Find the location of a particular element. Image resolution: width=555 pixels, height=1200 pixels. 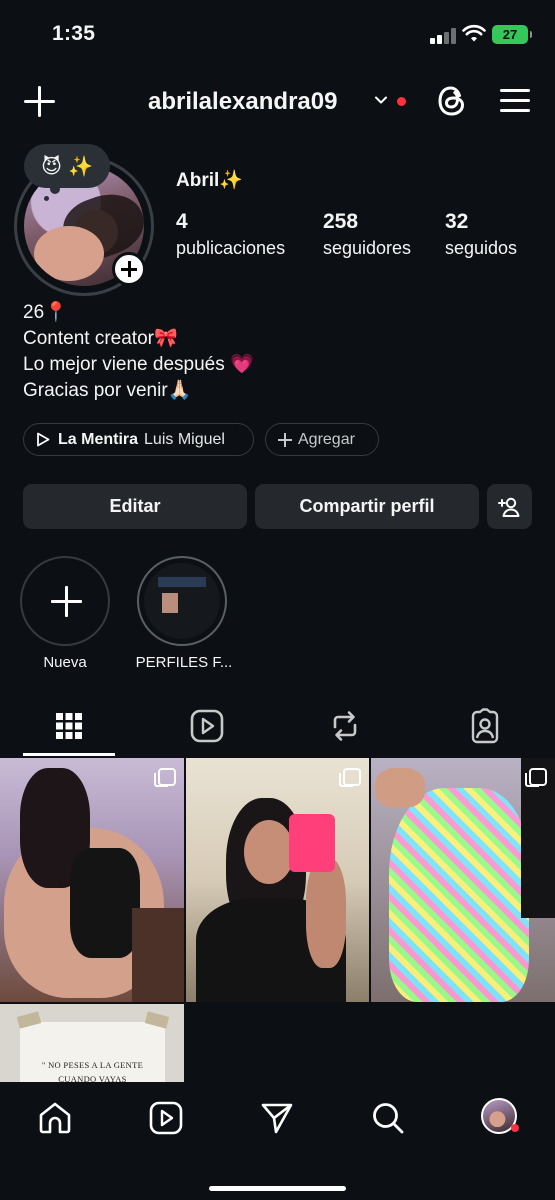

status-bar: 1:35 27 is located at coordinates (277, 35).